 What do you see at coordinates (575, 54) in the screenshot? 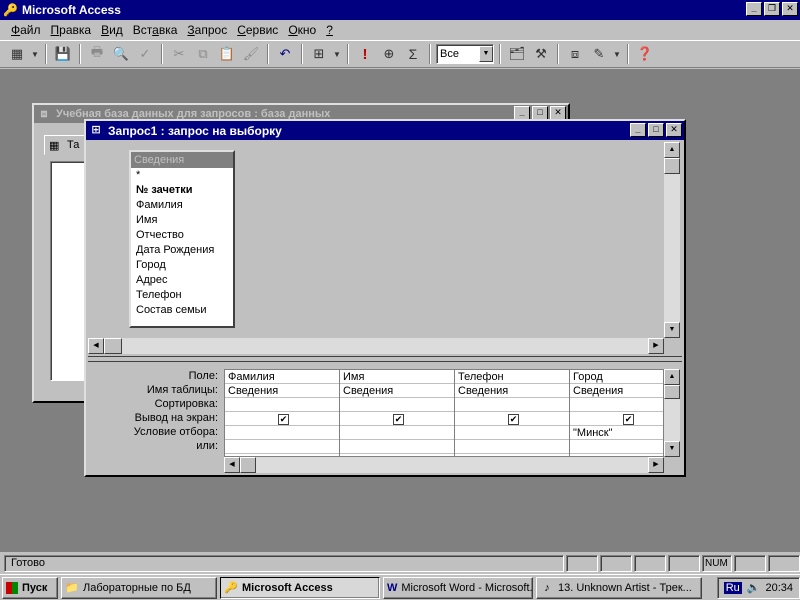
I see `database-window-icon: ⧈` at bounding box center [575, 54].